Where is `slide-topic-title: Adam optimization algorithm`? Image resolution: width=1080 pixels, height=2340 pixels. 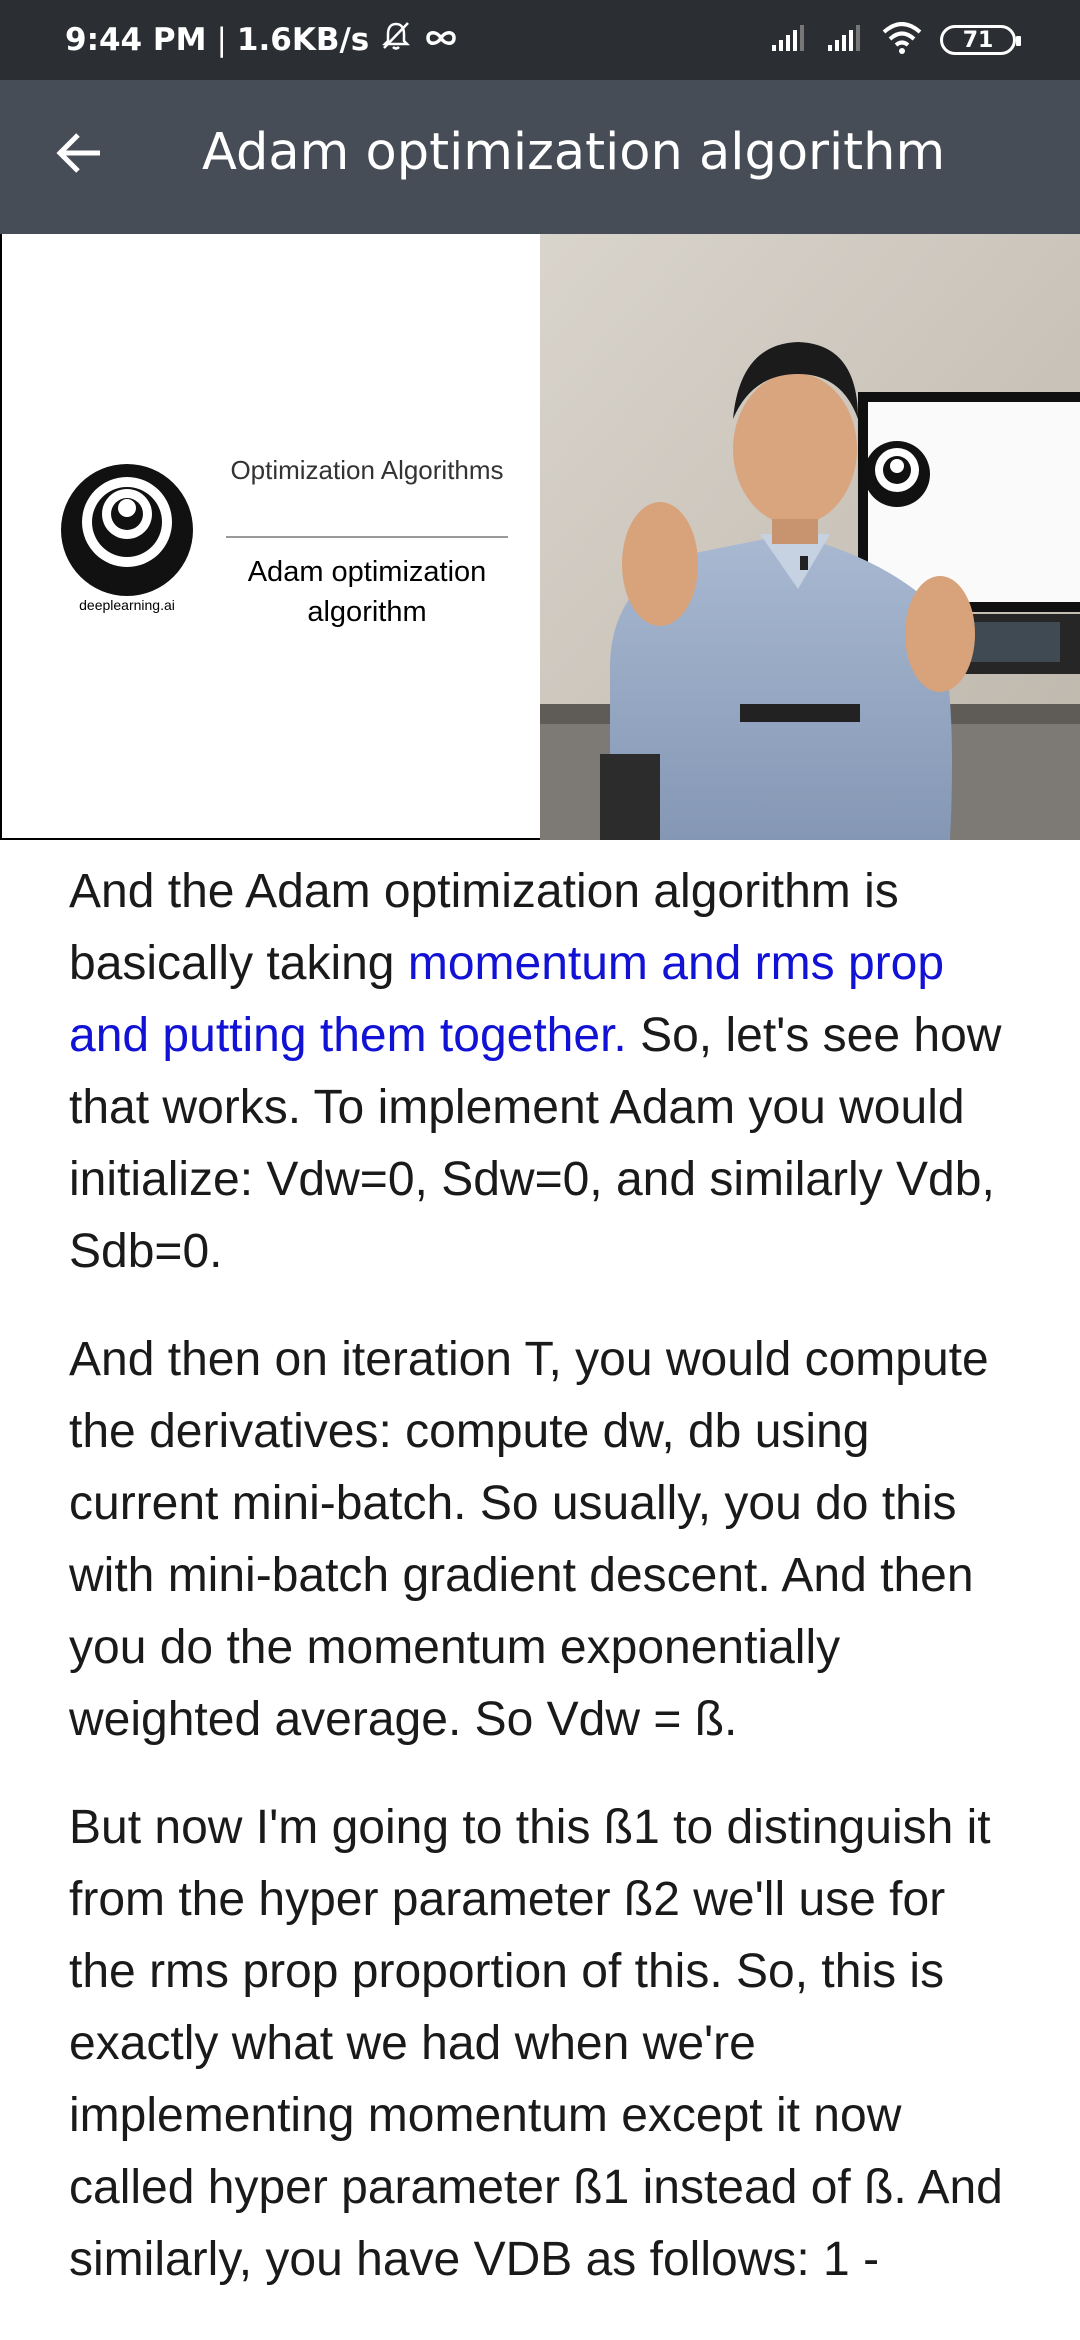 slide-topic-title: Adam optimization algorithm is located at coordinates (367, 592).